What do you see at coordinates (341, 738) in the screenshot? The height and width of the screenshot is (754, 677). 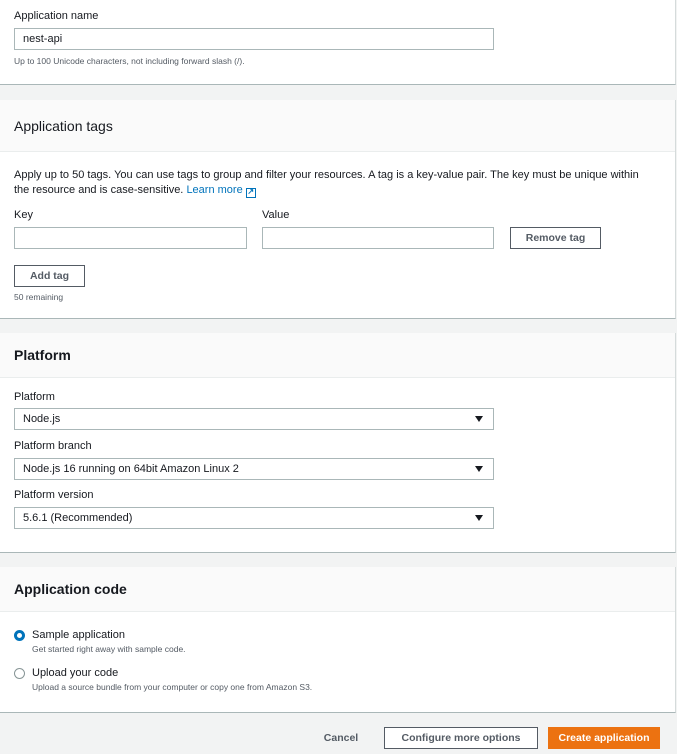 I see `cancel-button: Cancel` at bounding box center [341, 738].